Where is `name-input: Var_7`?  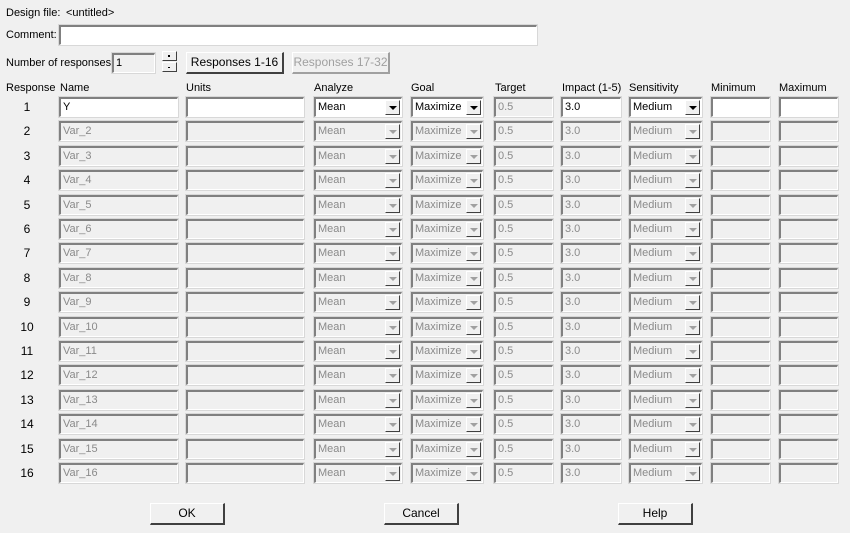
name-input: Var_7 is located at coordinates (118, 253).